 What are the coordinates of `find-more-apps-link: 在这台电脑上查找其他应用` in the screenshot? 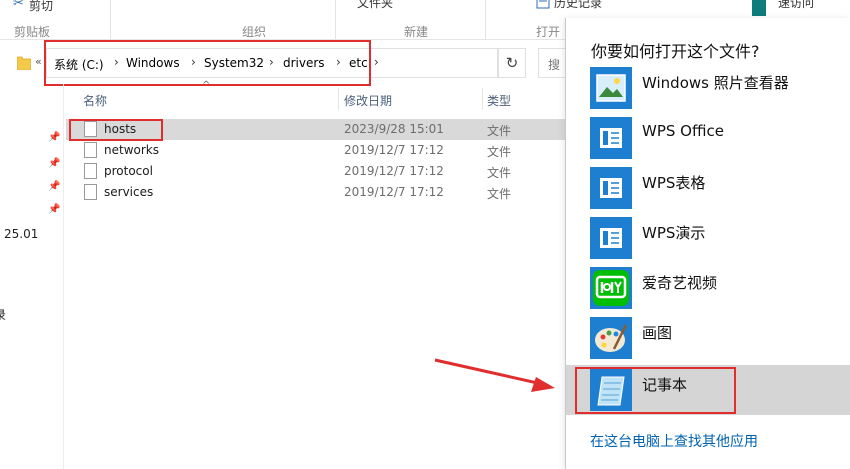 It's located at (674, 441).